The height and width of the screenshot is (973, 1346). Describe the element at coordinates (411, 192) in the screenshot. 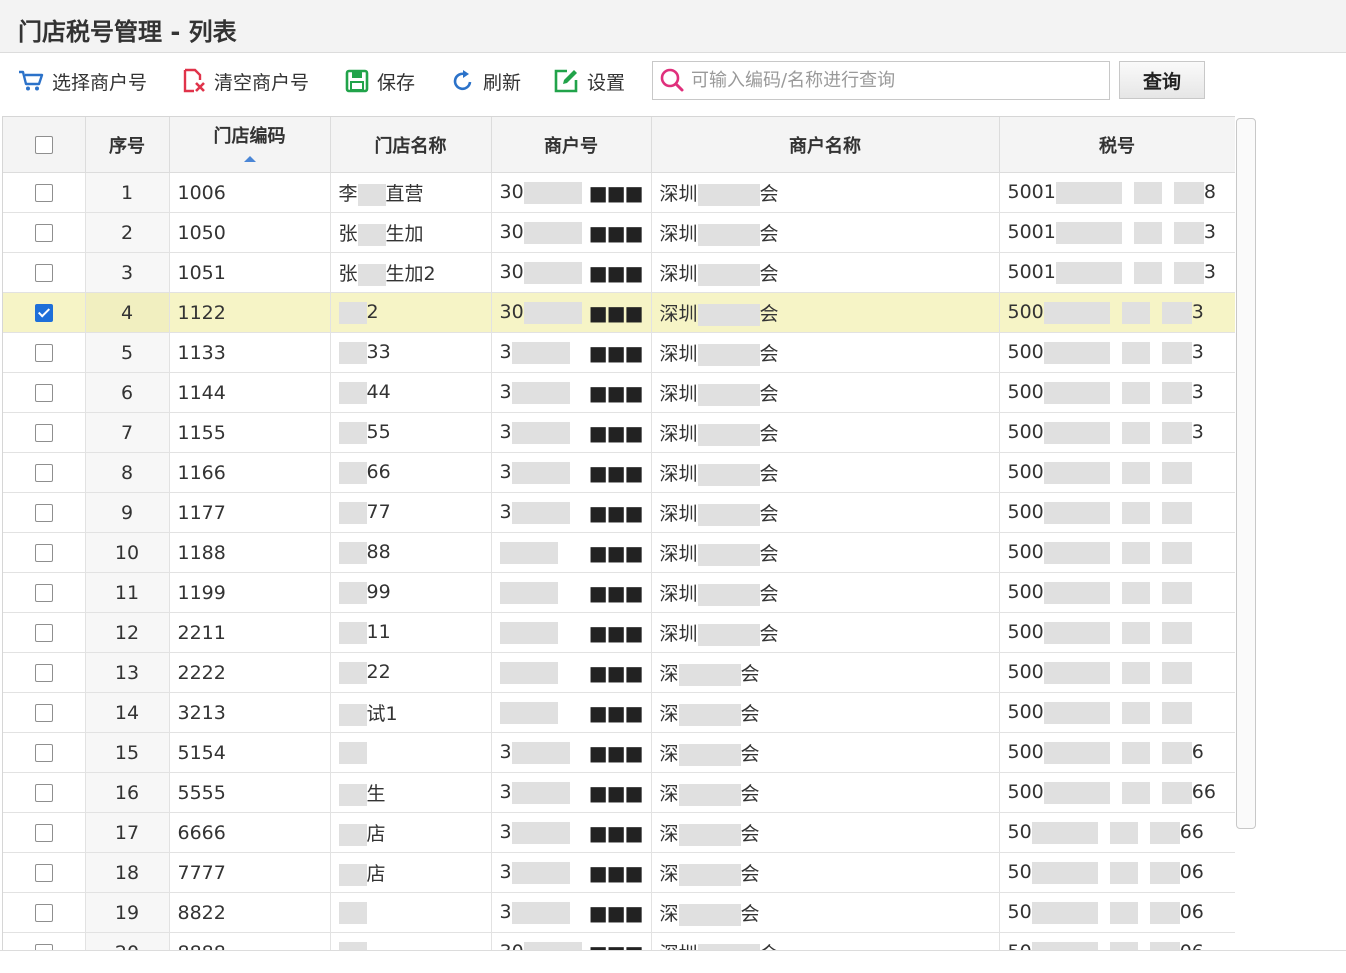

I see `store-name-cell: 李 直营` at that location.